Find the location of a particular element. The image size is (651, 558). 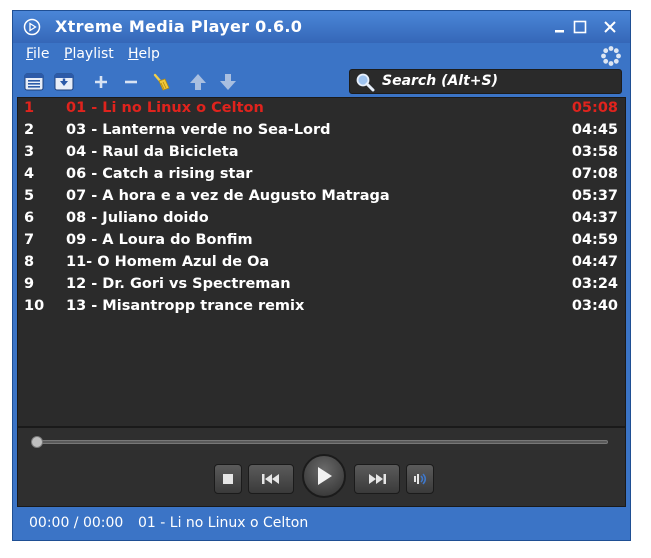

plus-icon is located at coordinates (101, 82).